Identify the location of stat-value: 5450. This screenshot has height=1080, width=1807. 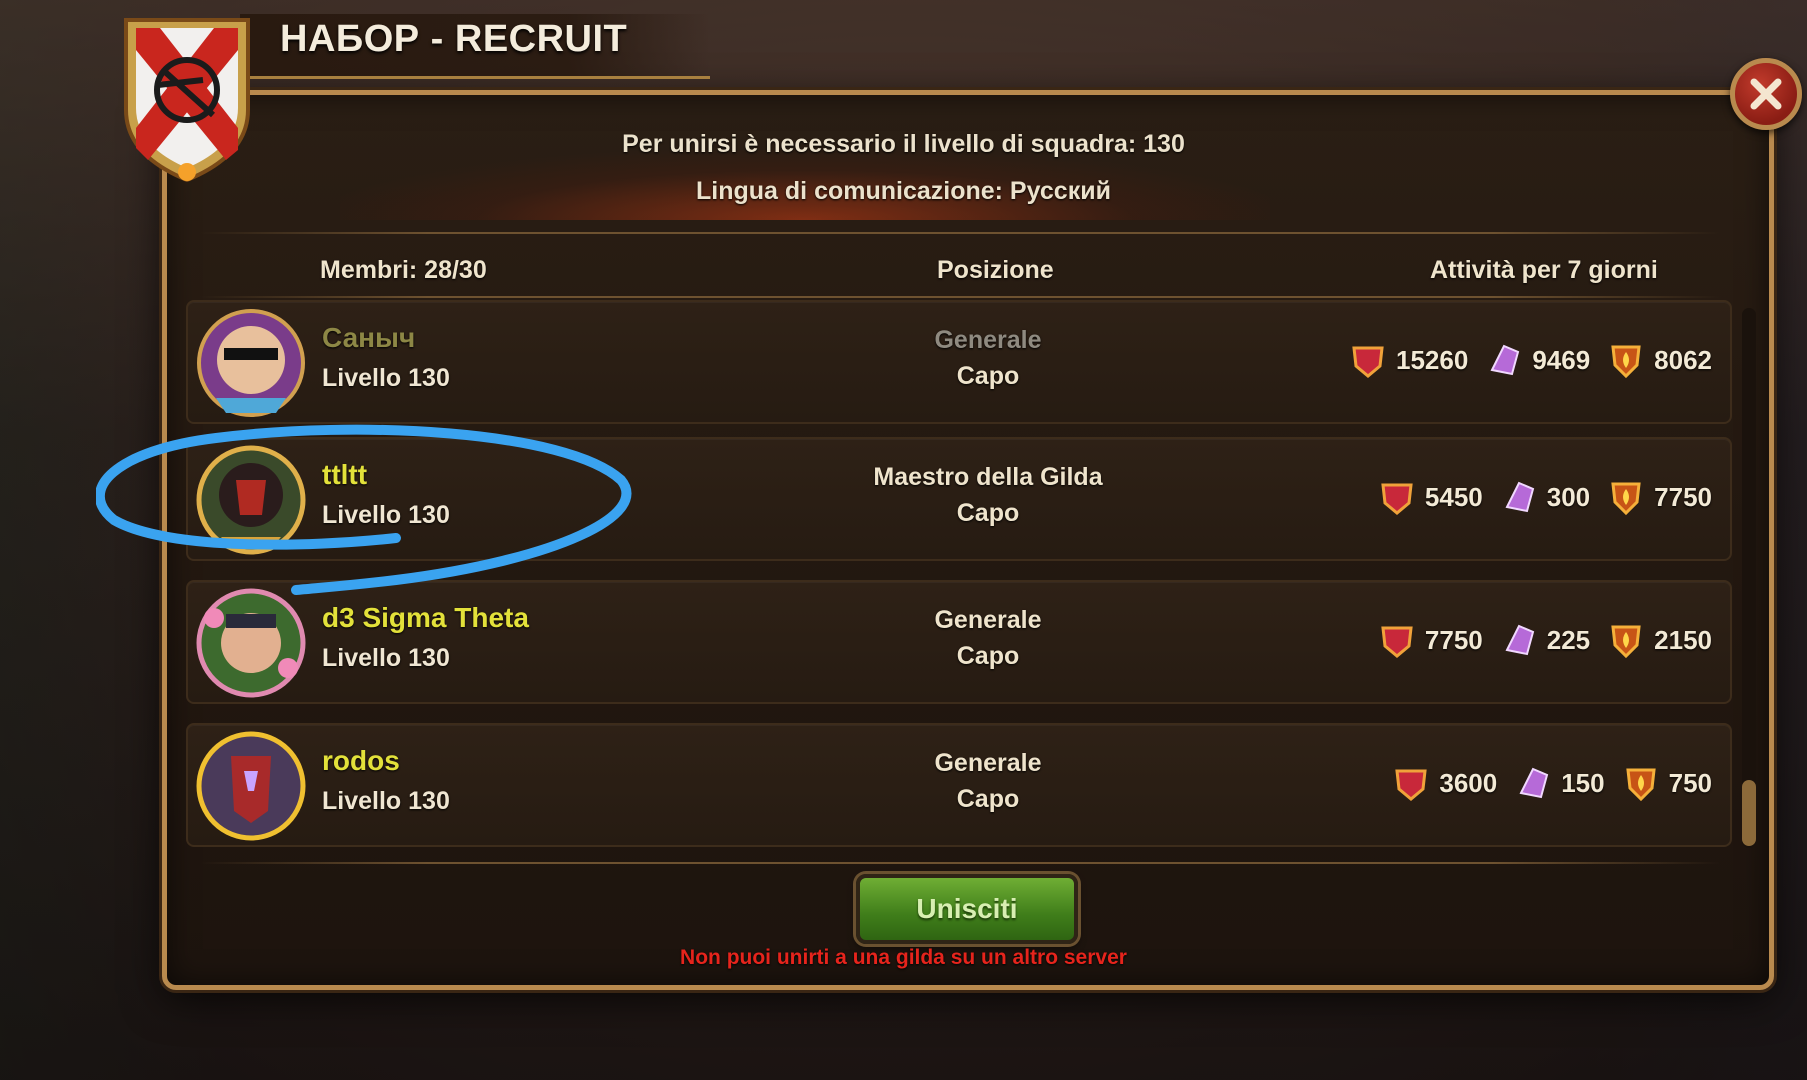
(1453, 496).